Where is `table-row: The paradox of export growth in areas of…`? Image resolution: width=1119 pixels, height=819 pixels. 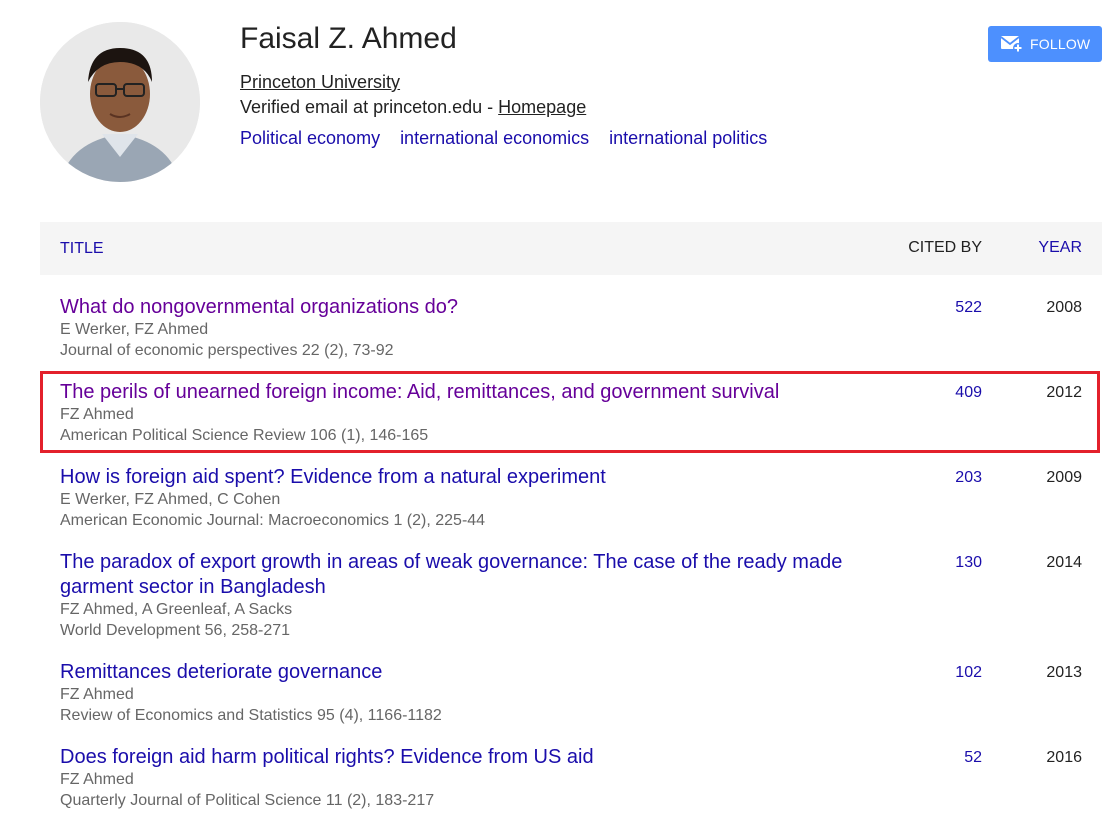 table-row: The paradox of export growth in areas of… is located at coordinates (571, 597).